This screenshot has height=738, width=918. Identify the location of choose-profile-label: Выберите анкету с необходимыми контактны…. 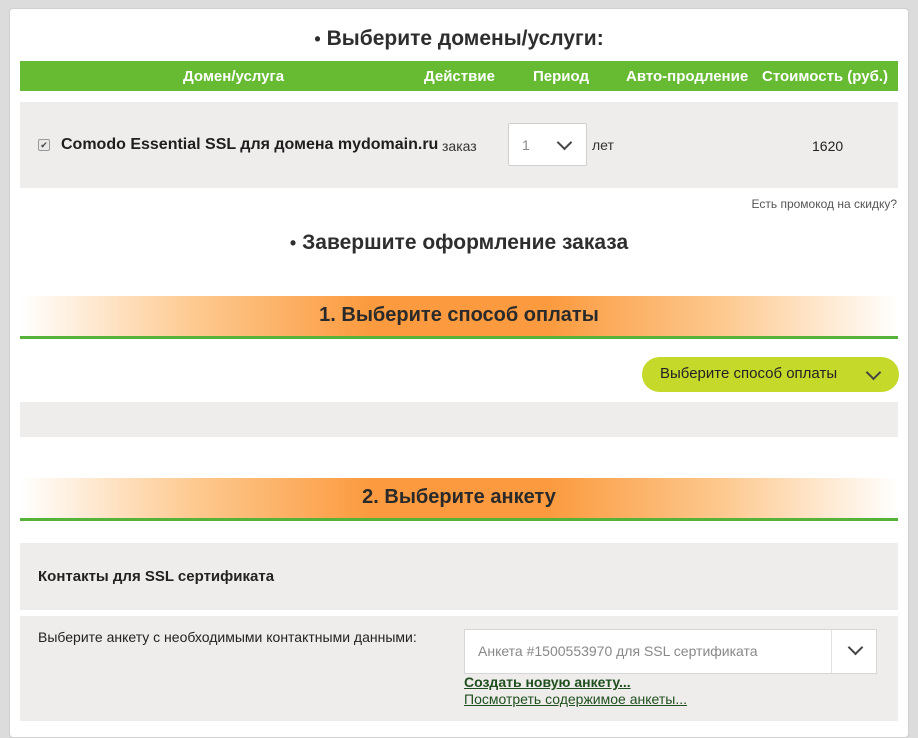
(227, 637).